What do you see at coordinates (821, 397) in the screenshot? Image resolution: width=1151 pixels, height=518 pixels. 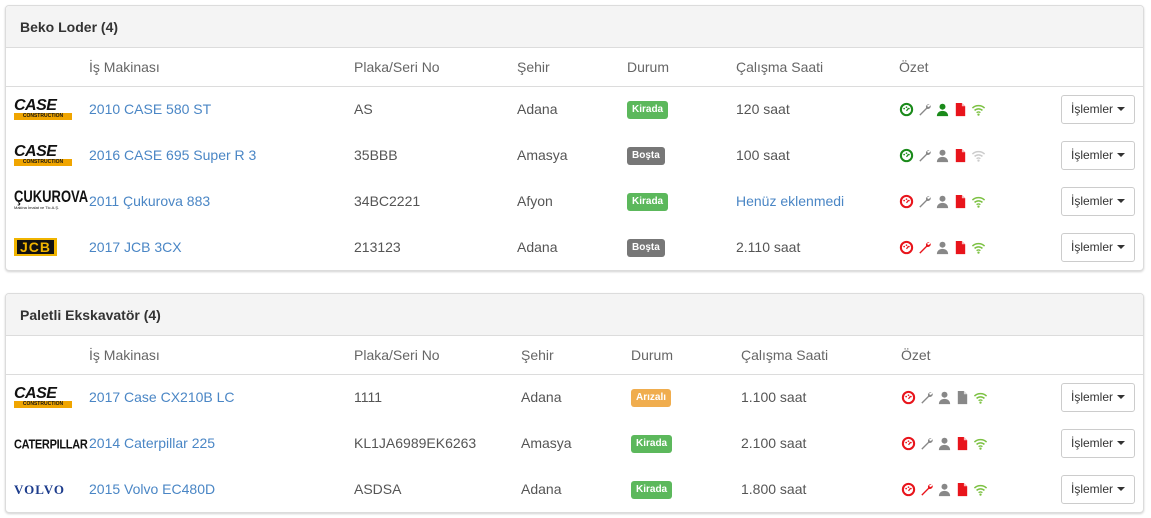 I see `hours-cell: 1.100 saat` at bounding box center [821, 397].